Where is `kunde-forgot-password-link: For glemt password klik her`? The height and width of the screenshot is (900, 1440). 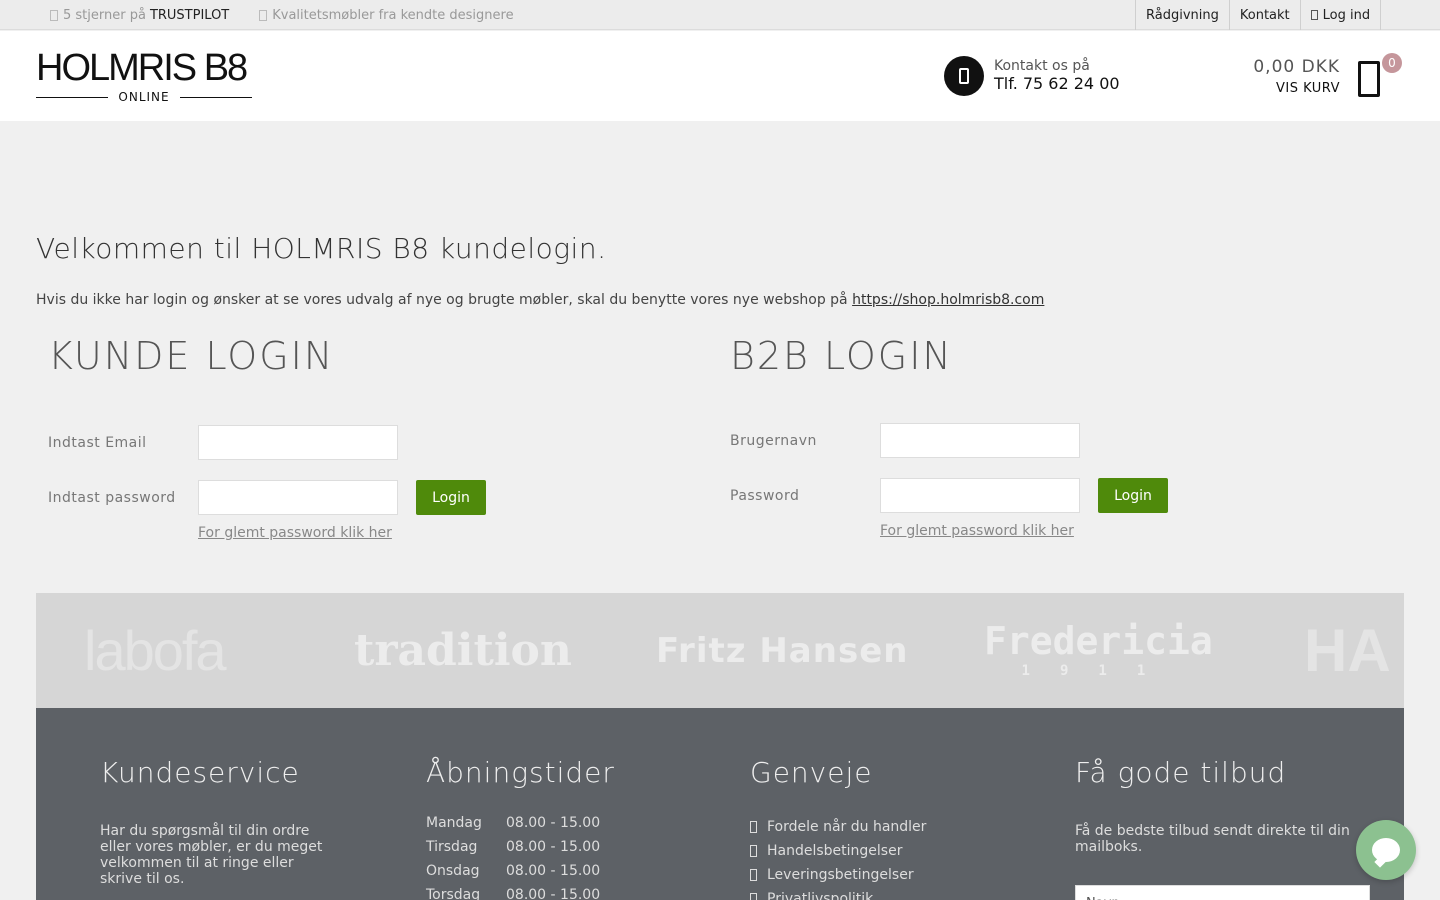
kunde-forgot-password-link: For glemt password klik her is located at coordinates (295, 533).